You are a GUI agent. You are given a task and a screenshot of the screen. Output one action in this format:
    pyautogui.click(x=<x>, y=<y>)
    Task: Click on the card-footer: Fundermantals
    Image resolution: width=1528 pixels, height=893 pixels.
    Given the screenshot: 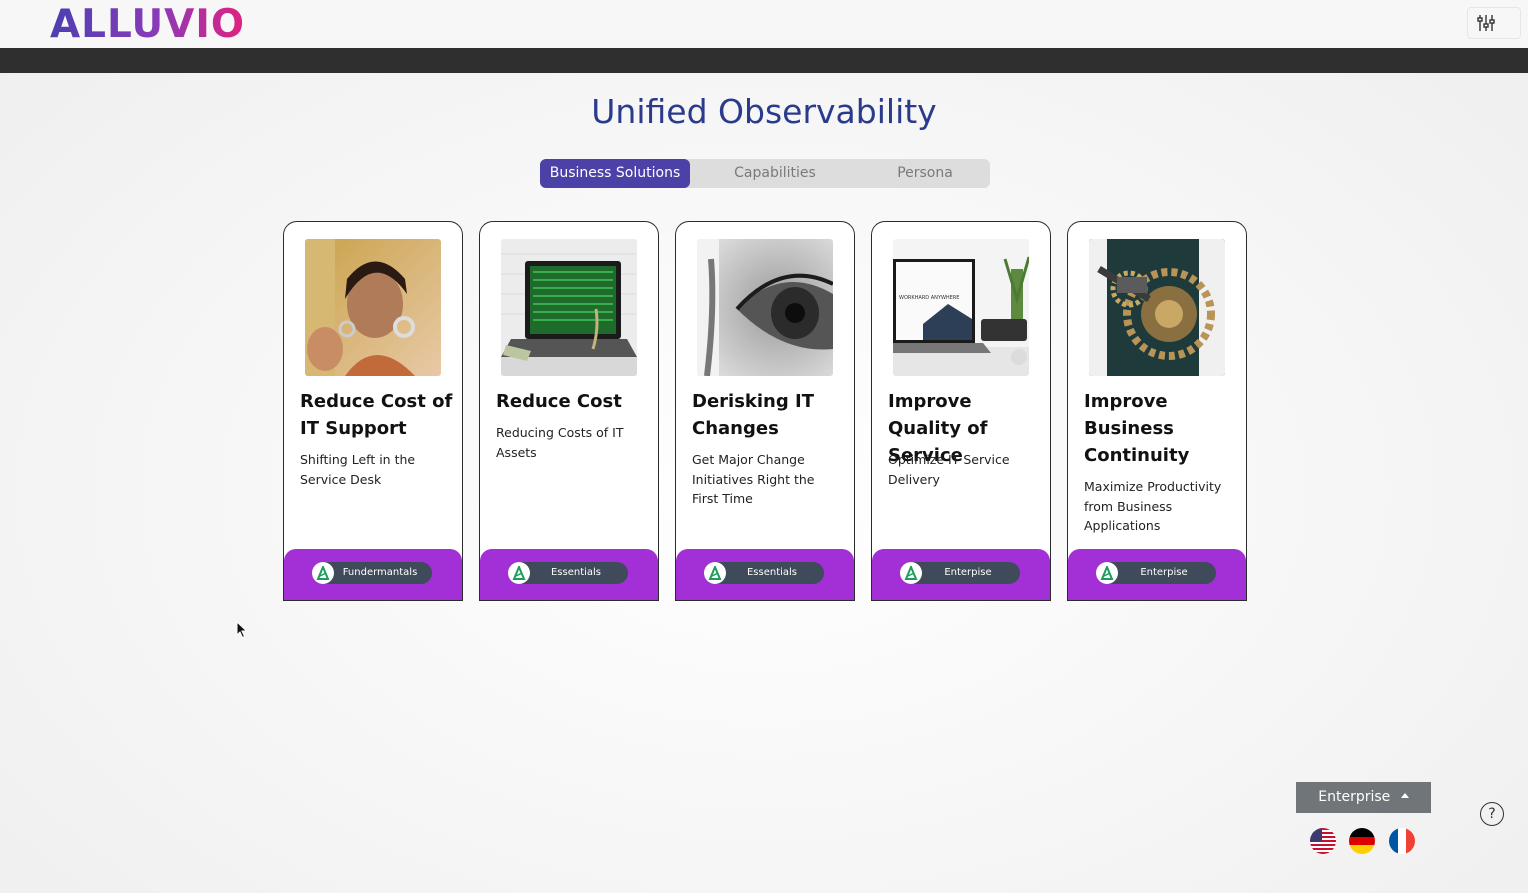 What is the action you would take?
    pyautogui.click(x=373, y=574)
    